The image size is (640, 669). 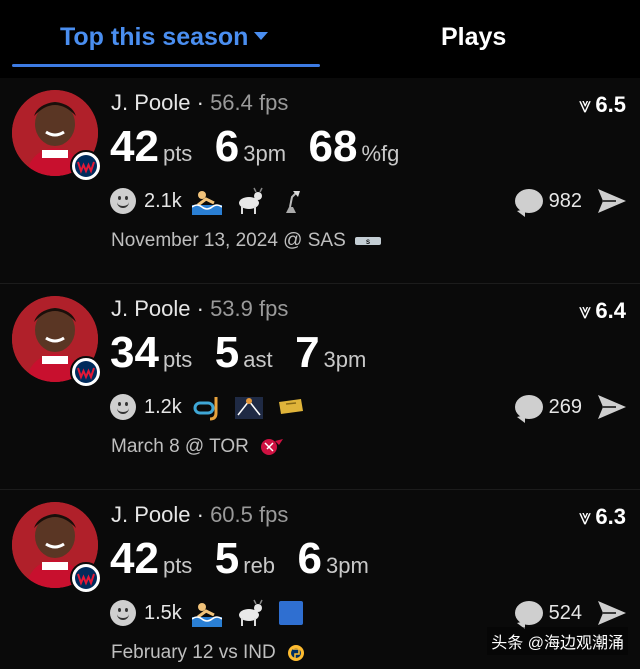 I want to click on rating: ⩔ 6.5, so click(x=602, y=105).